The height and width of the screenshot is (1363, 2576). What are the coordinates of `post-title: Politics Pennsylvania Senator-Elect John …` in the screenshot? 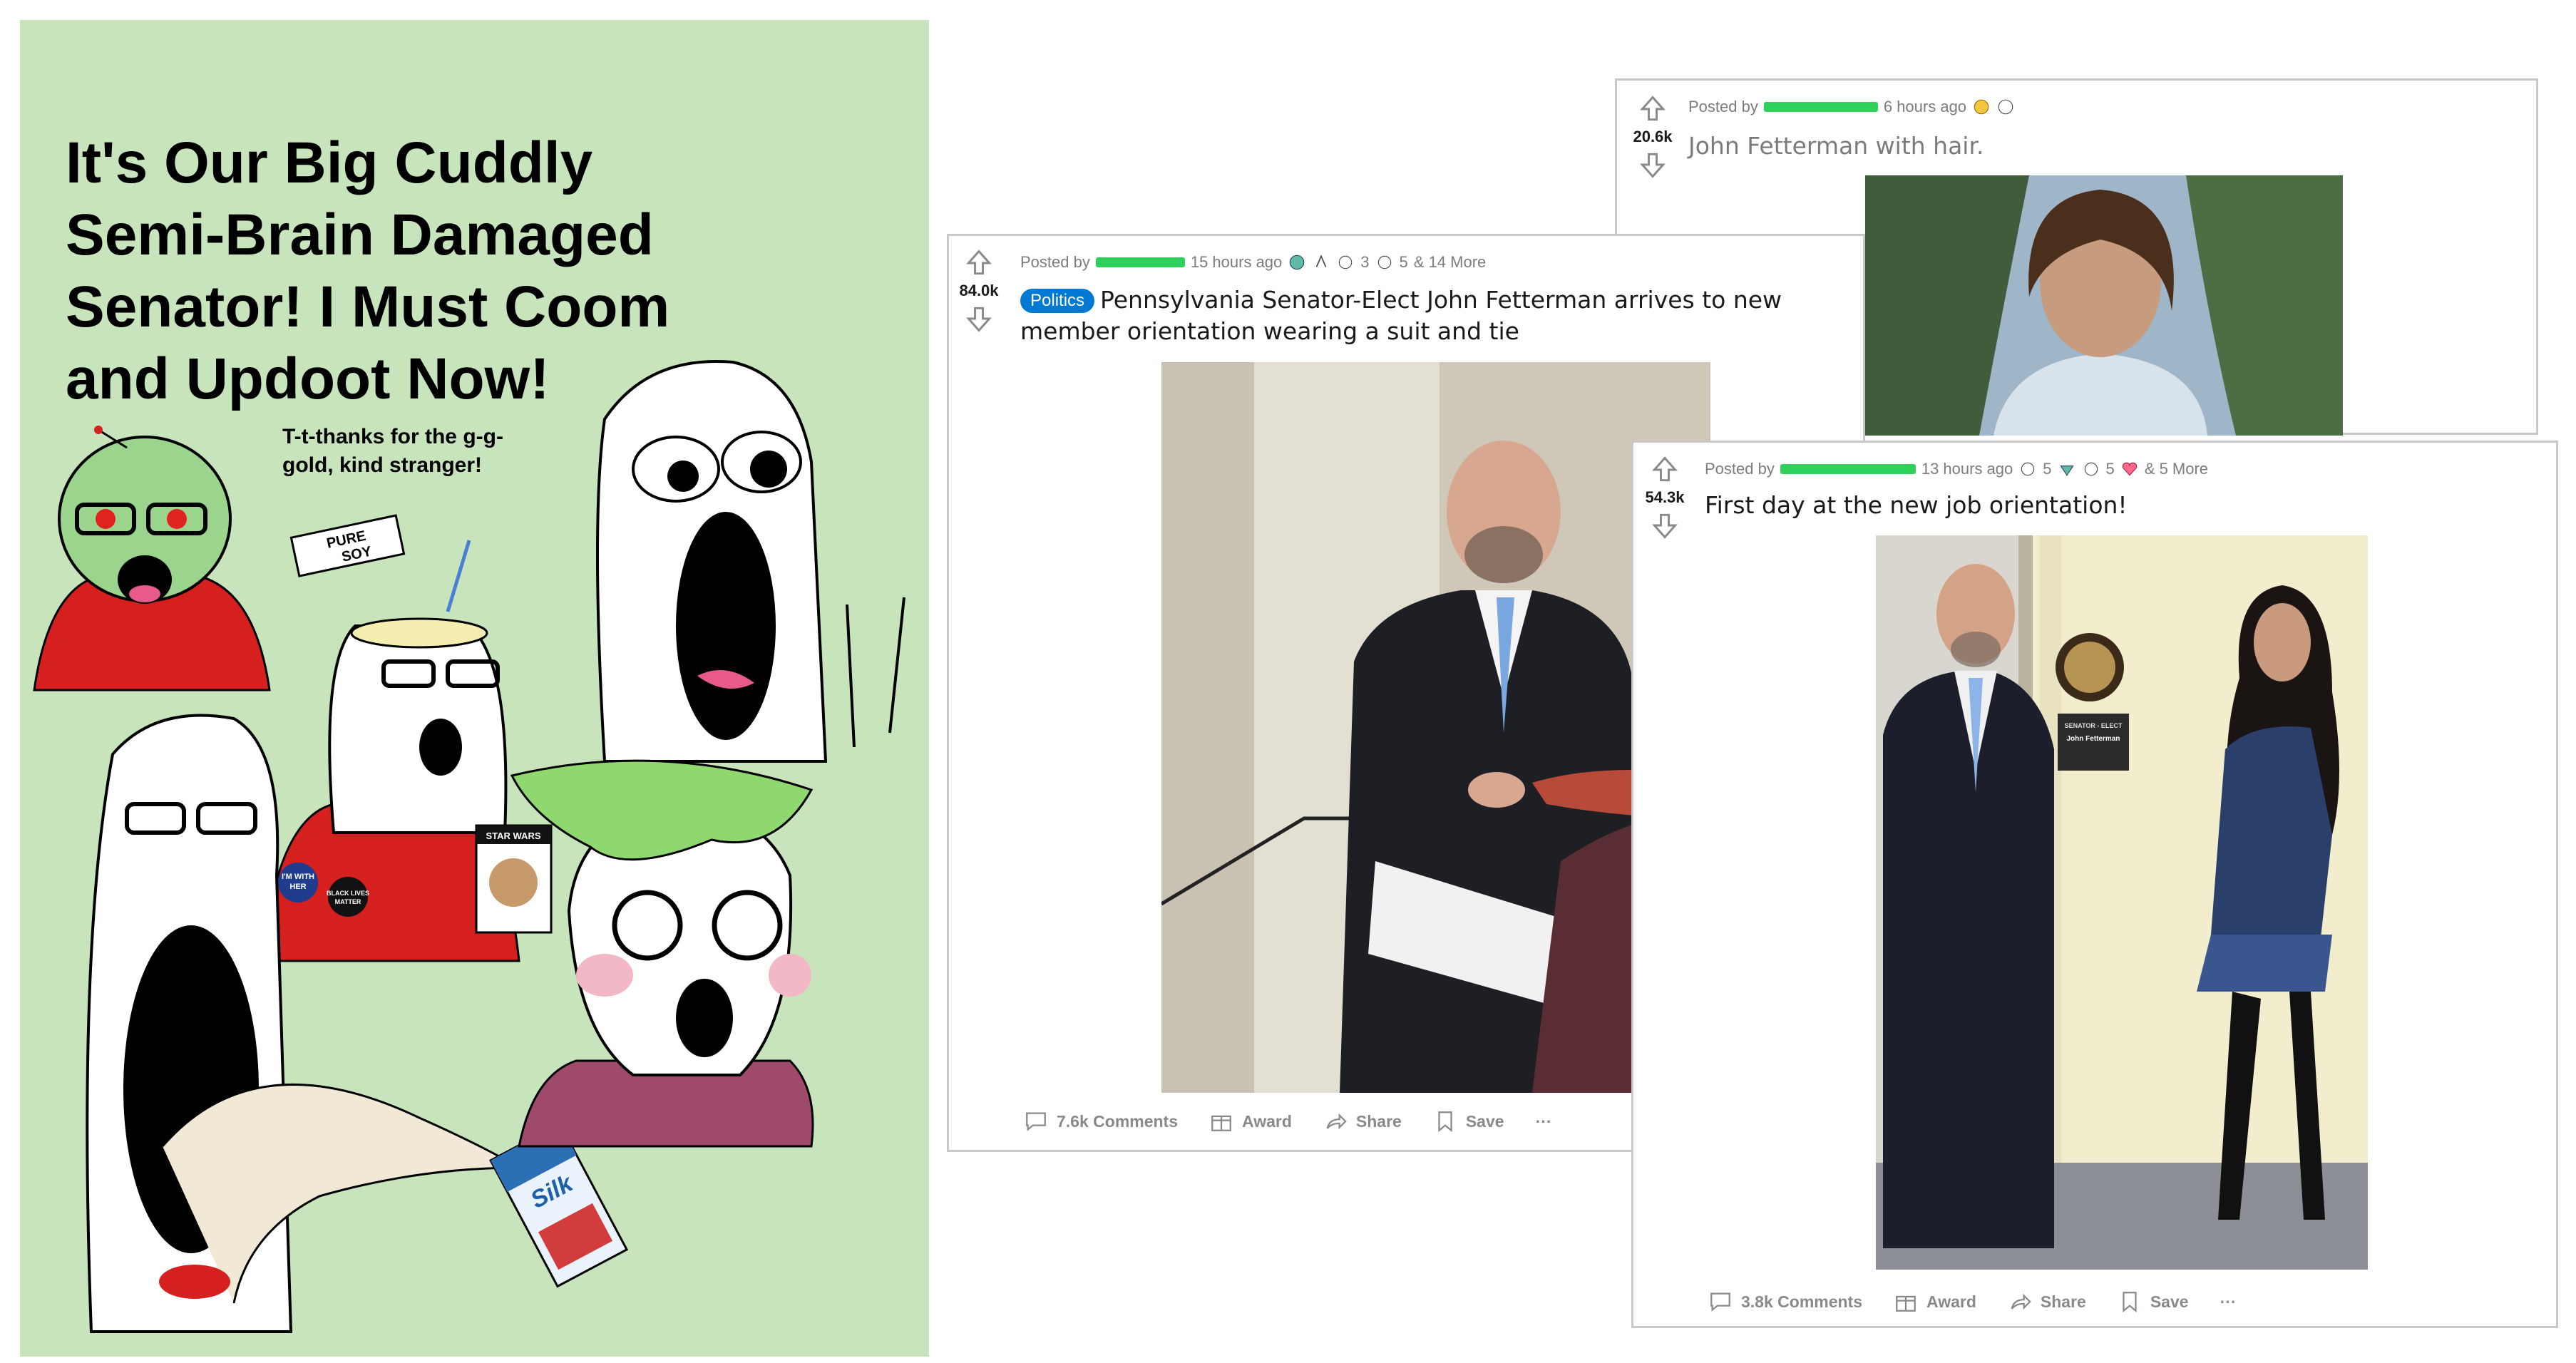 It's located at (1430, 315).